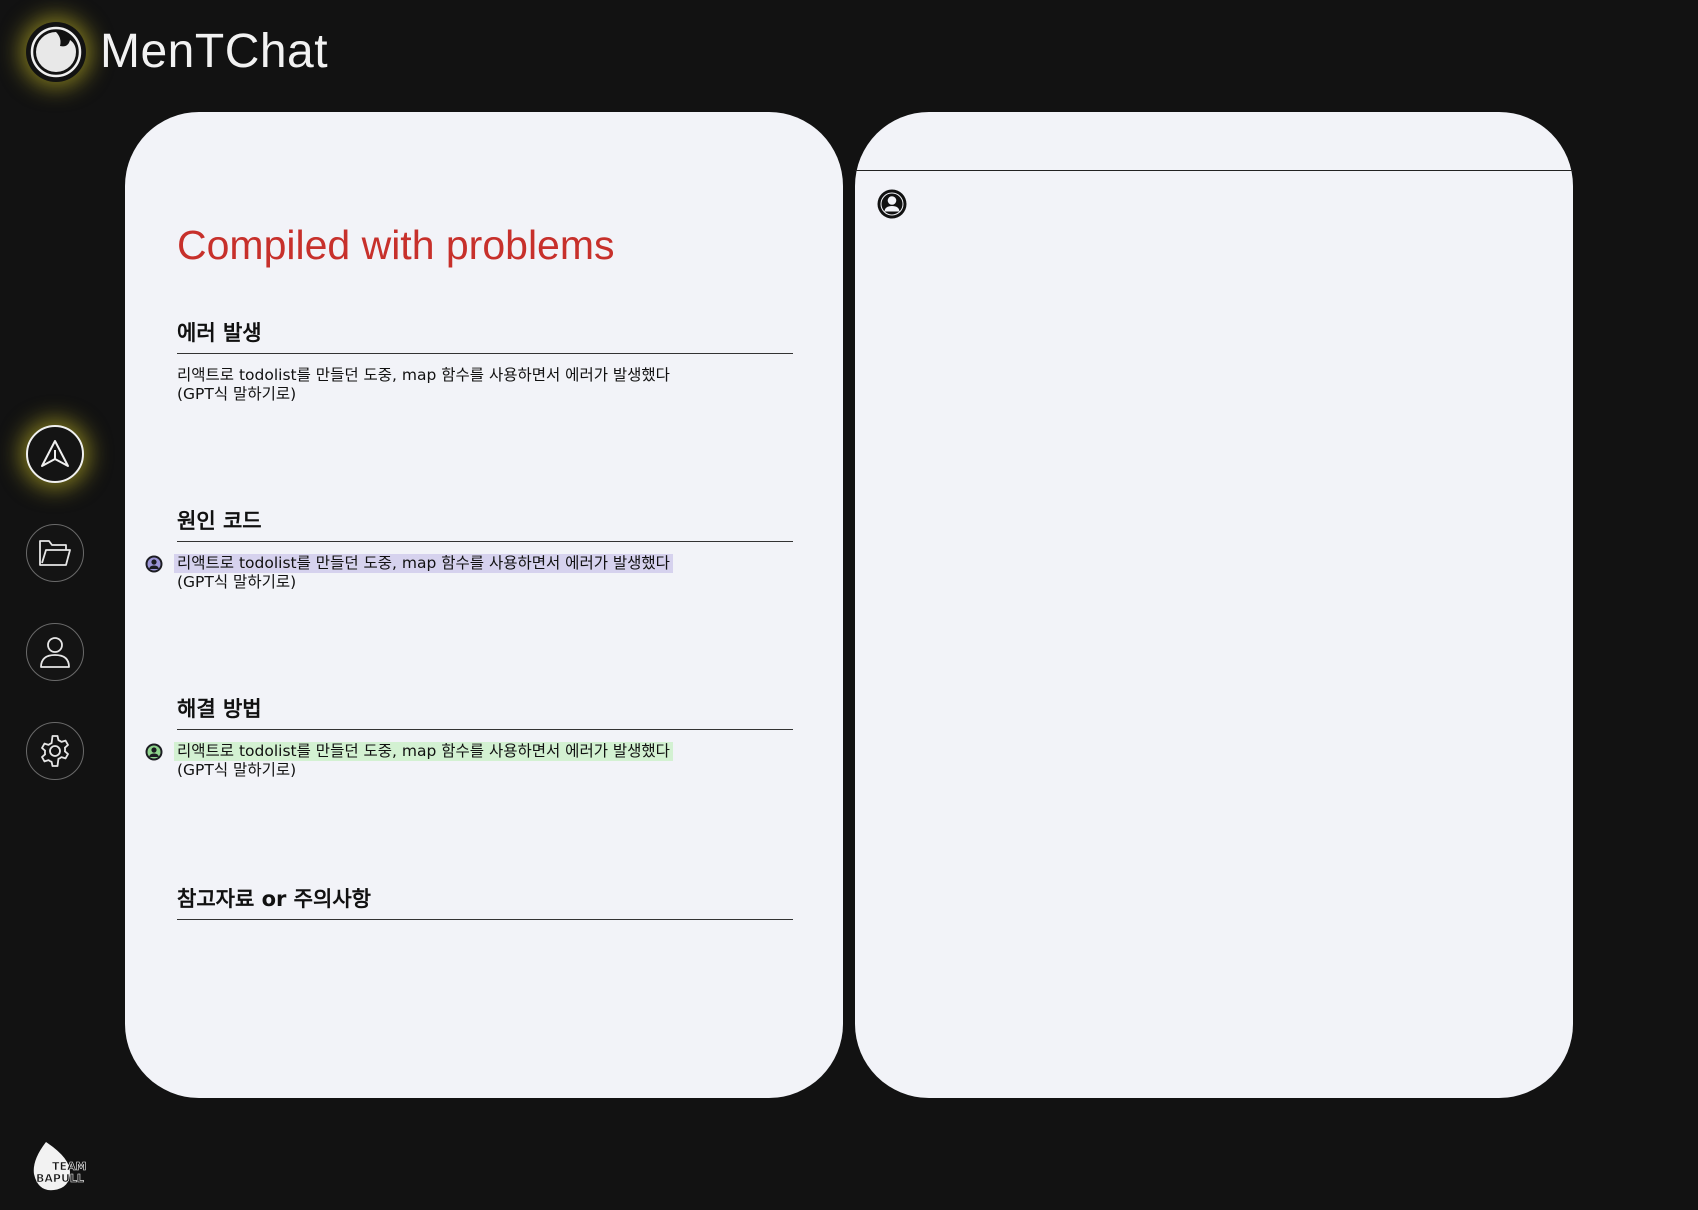  Describe the element at coordinates (485, 523) in the screenshot. I see `section-heading: 원인 코드` at that location.